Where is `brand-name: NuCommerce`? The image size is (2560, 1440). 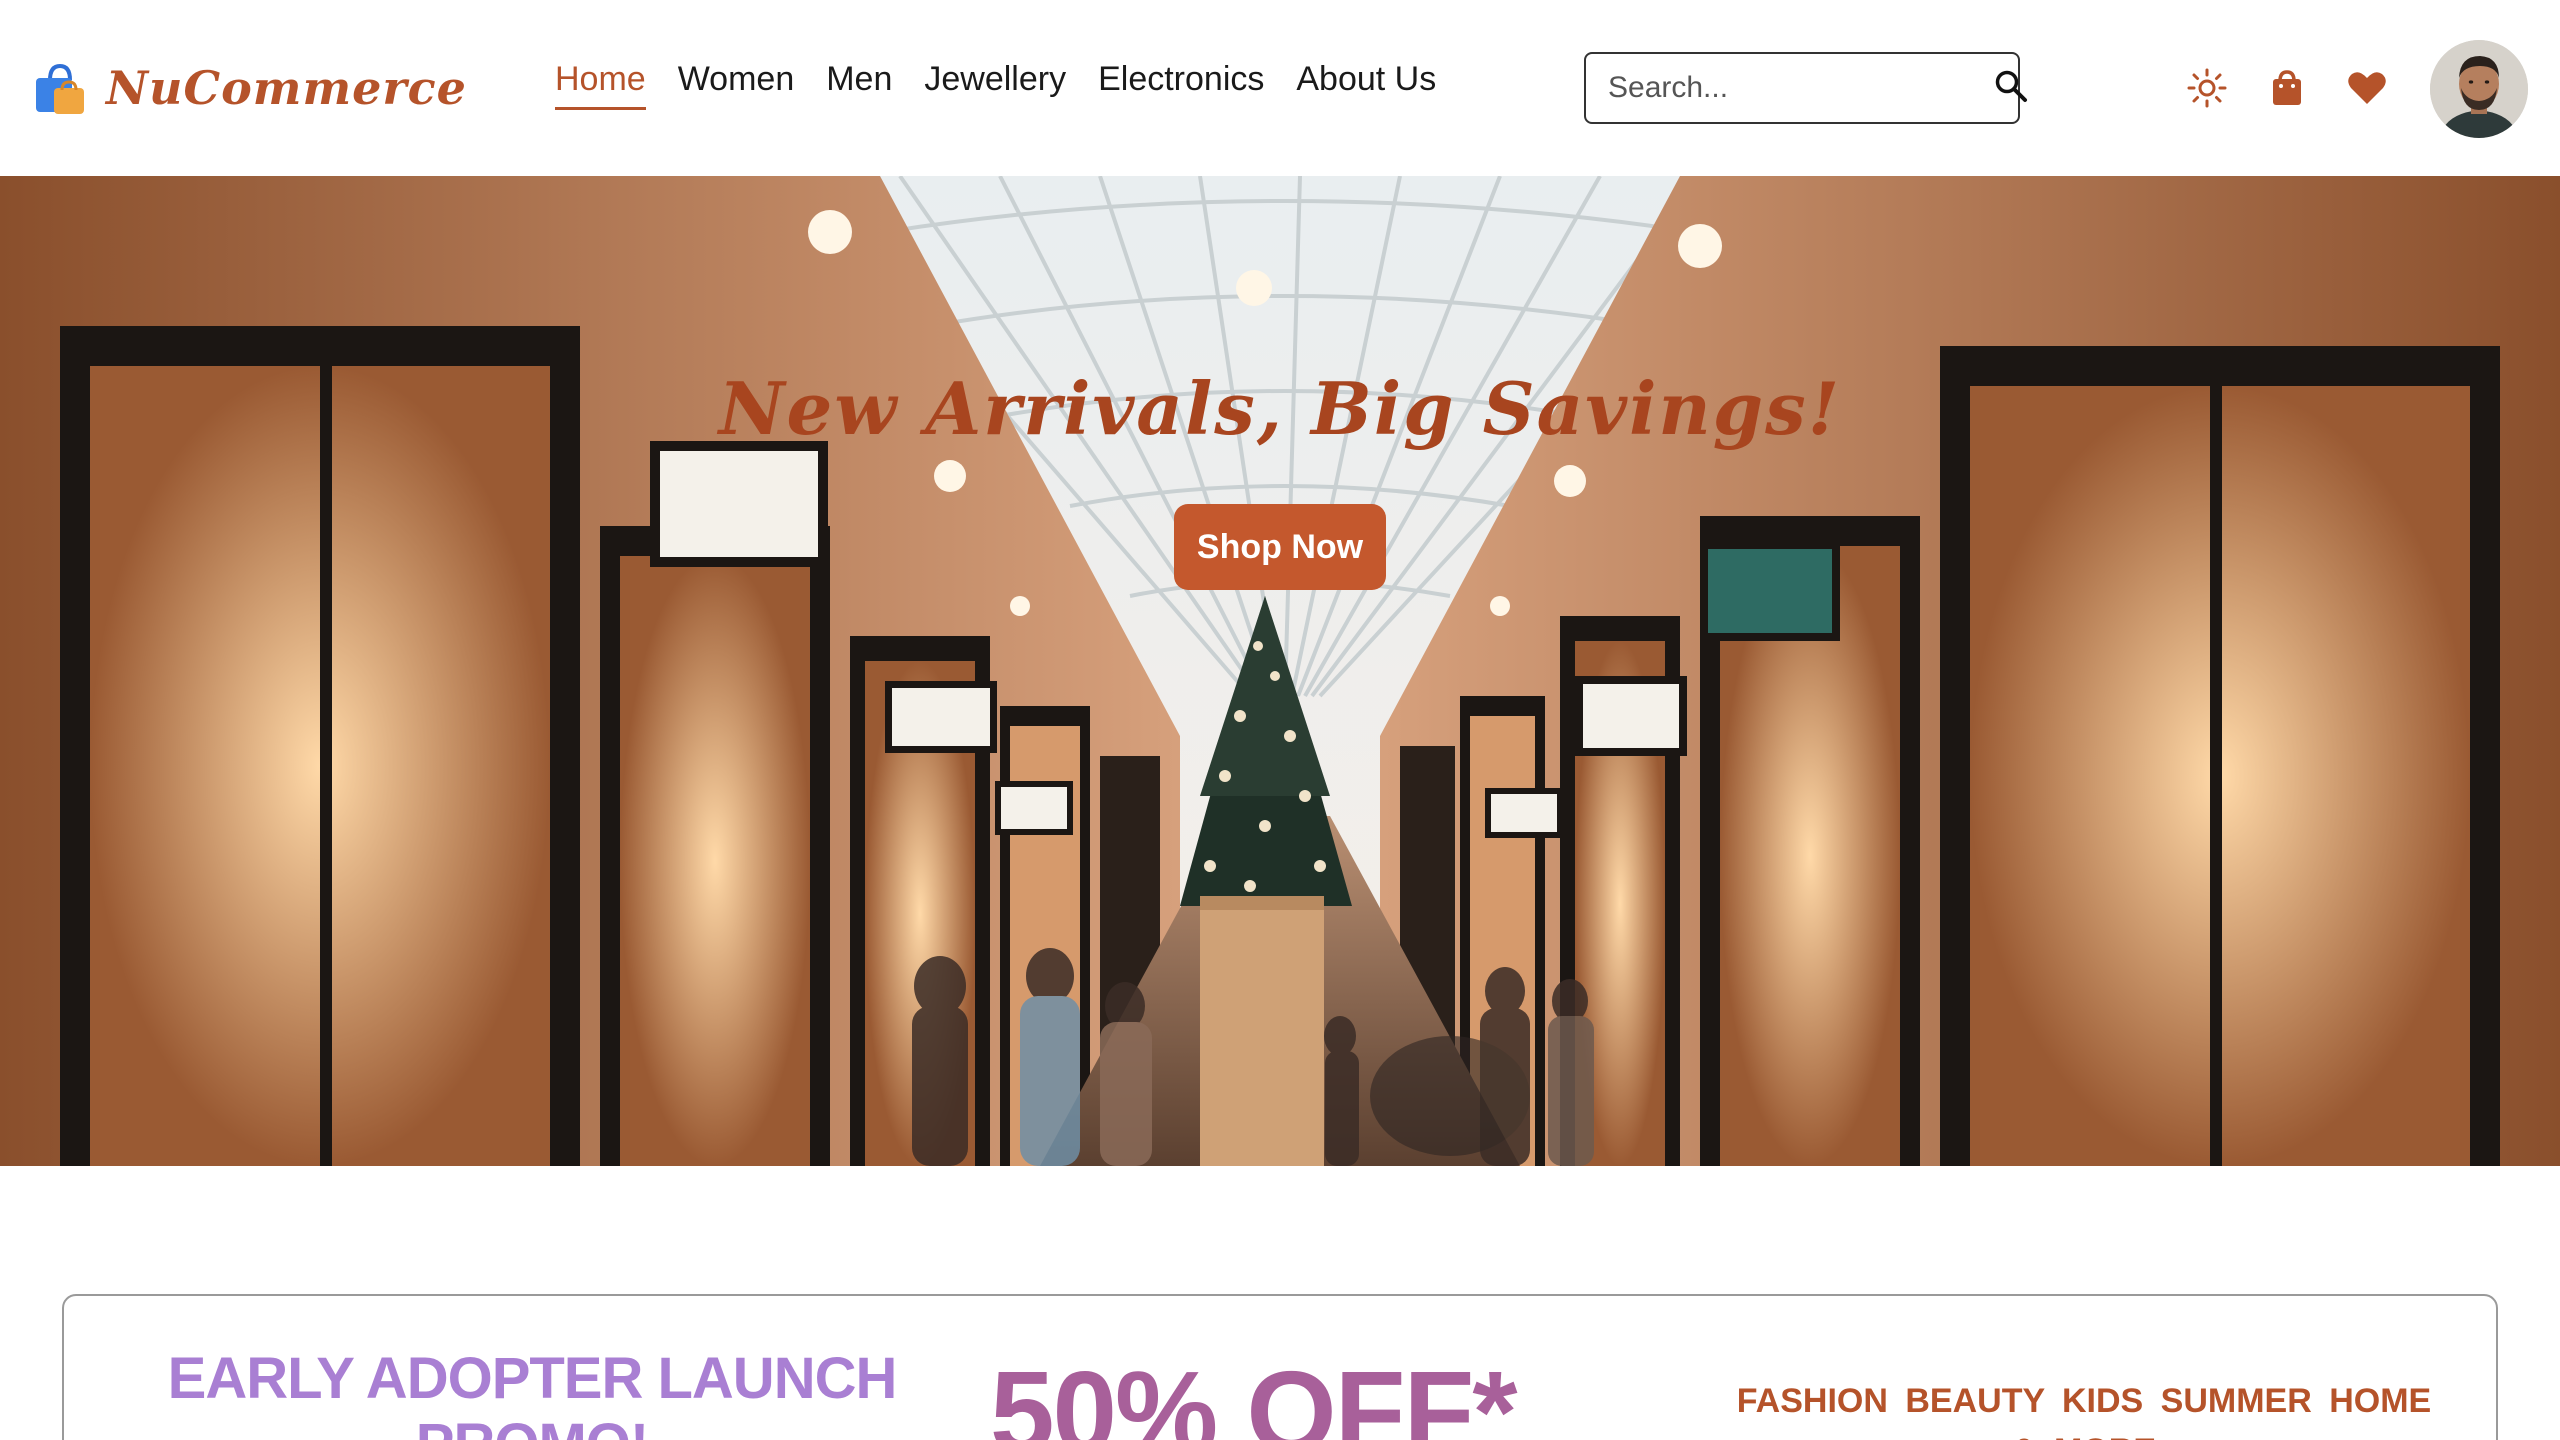
brand-name: NuCommerce is located at coordinates (286, 88).